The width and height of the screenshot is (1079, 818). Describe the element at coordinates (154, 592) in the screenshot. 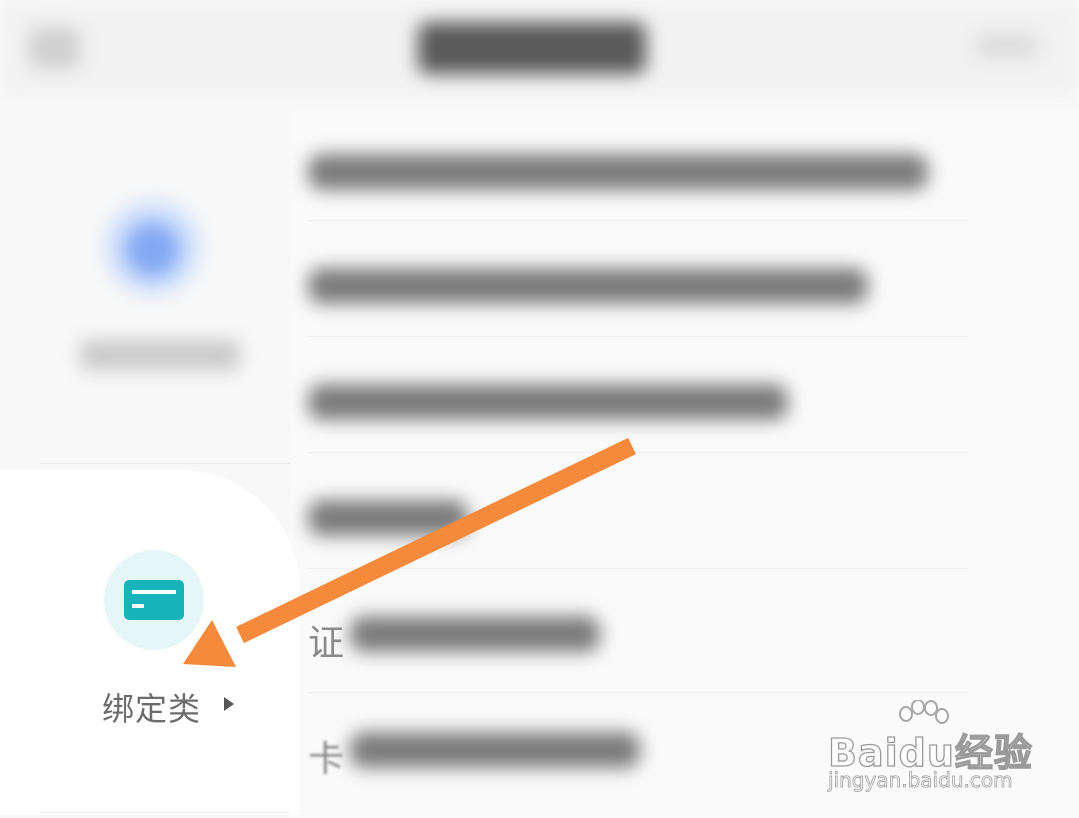

I see `card-stripe` at that location.